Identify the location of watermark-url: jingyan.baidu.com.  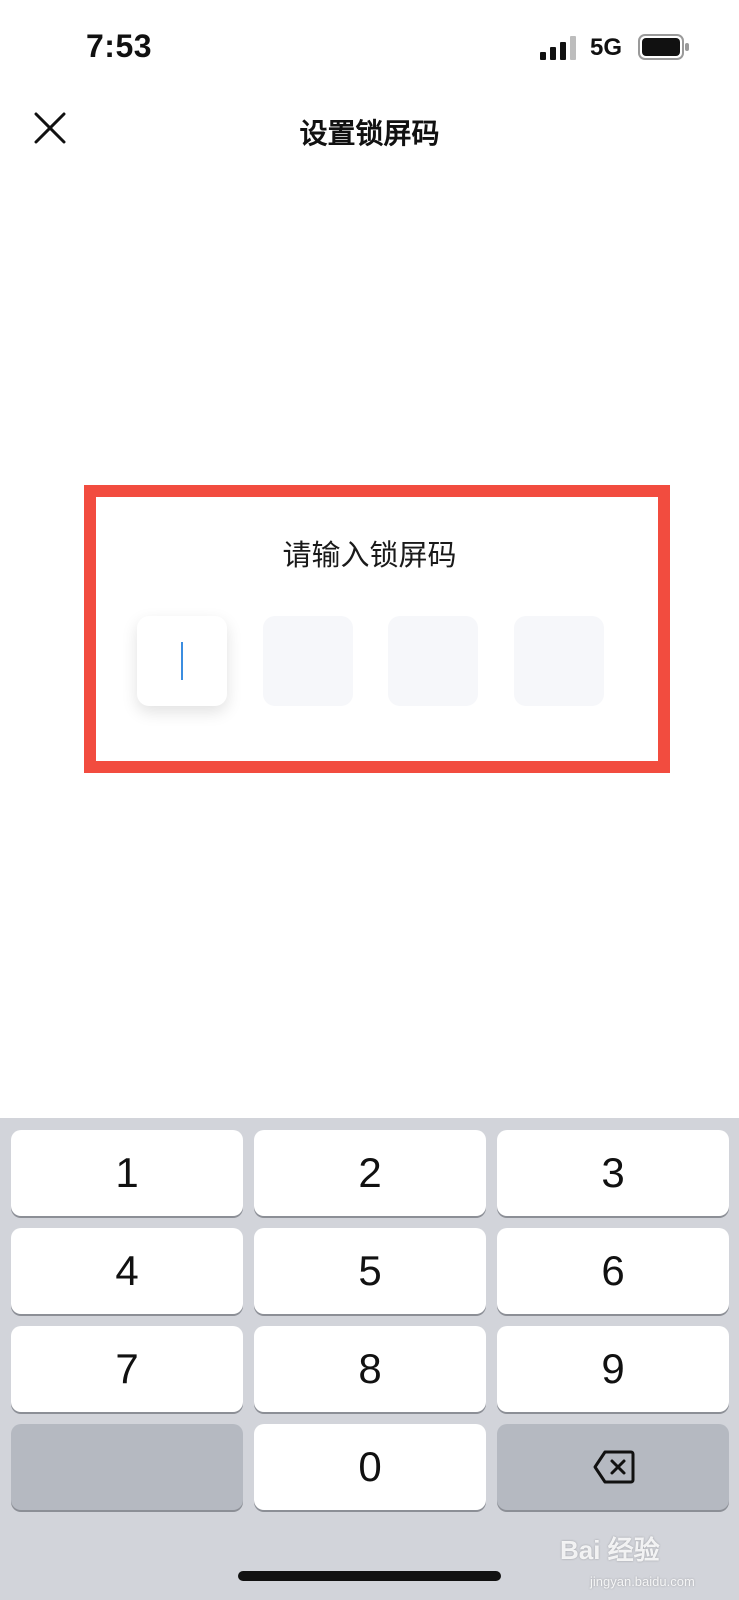
(642, 1581).